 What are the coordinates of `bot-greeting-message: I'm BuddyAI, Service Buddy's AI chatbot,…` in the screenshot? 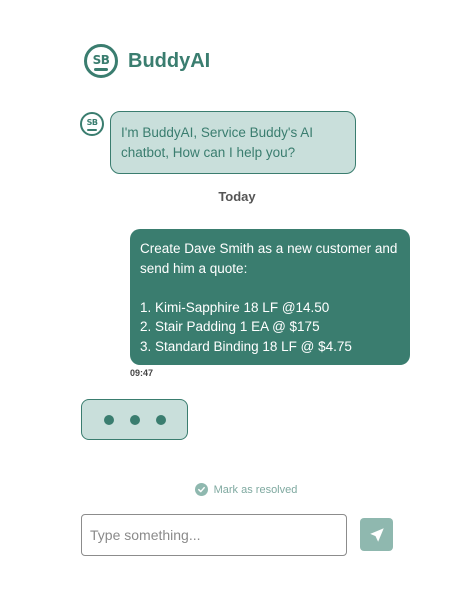 It's located at (233, 142).